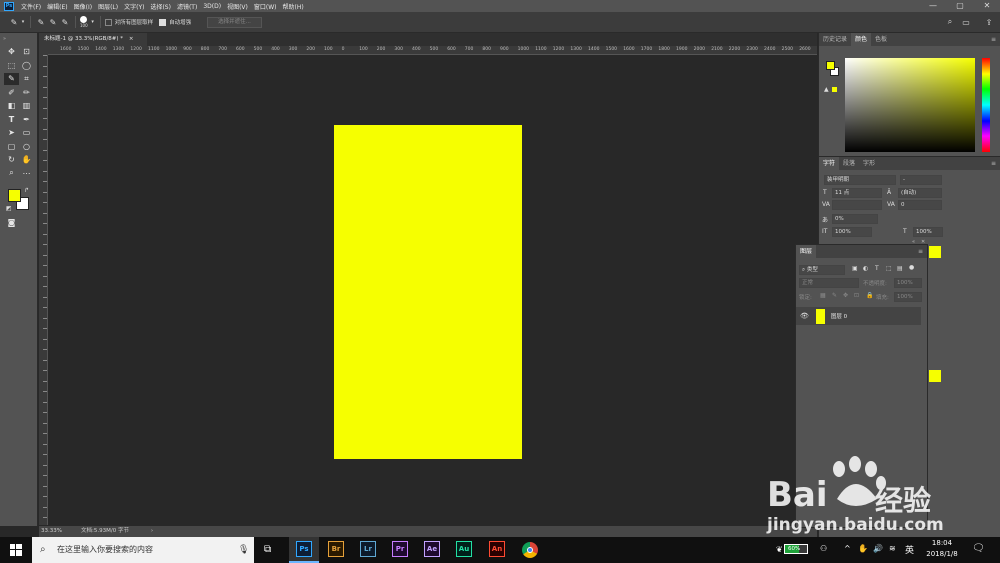 This screenshot has width=1000, height=563. Describe the element at coordinates (942, 548) in the screenshot. I see `clock: 18:04 2018/1/8` at that location.